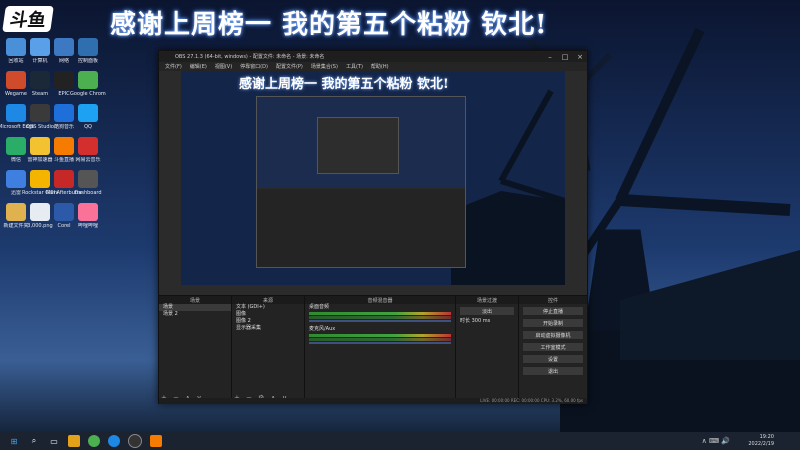 The width and height of the screenshot is (800, 450). Describe the element at coordinates (487, 300) in the screenshot. I see `transitions-header: 场景过渡` at that location.